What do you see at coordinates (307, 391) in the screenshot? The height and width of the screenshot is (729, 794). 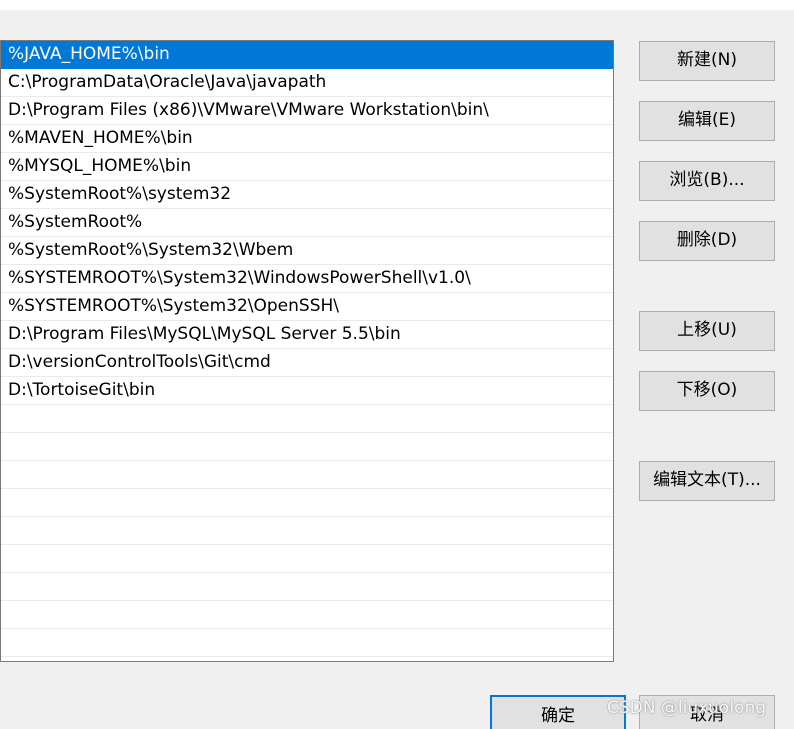 I see `list-item: D:\TortoiseGit\bin` at bounding box center [307, 391].